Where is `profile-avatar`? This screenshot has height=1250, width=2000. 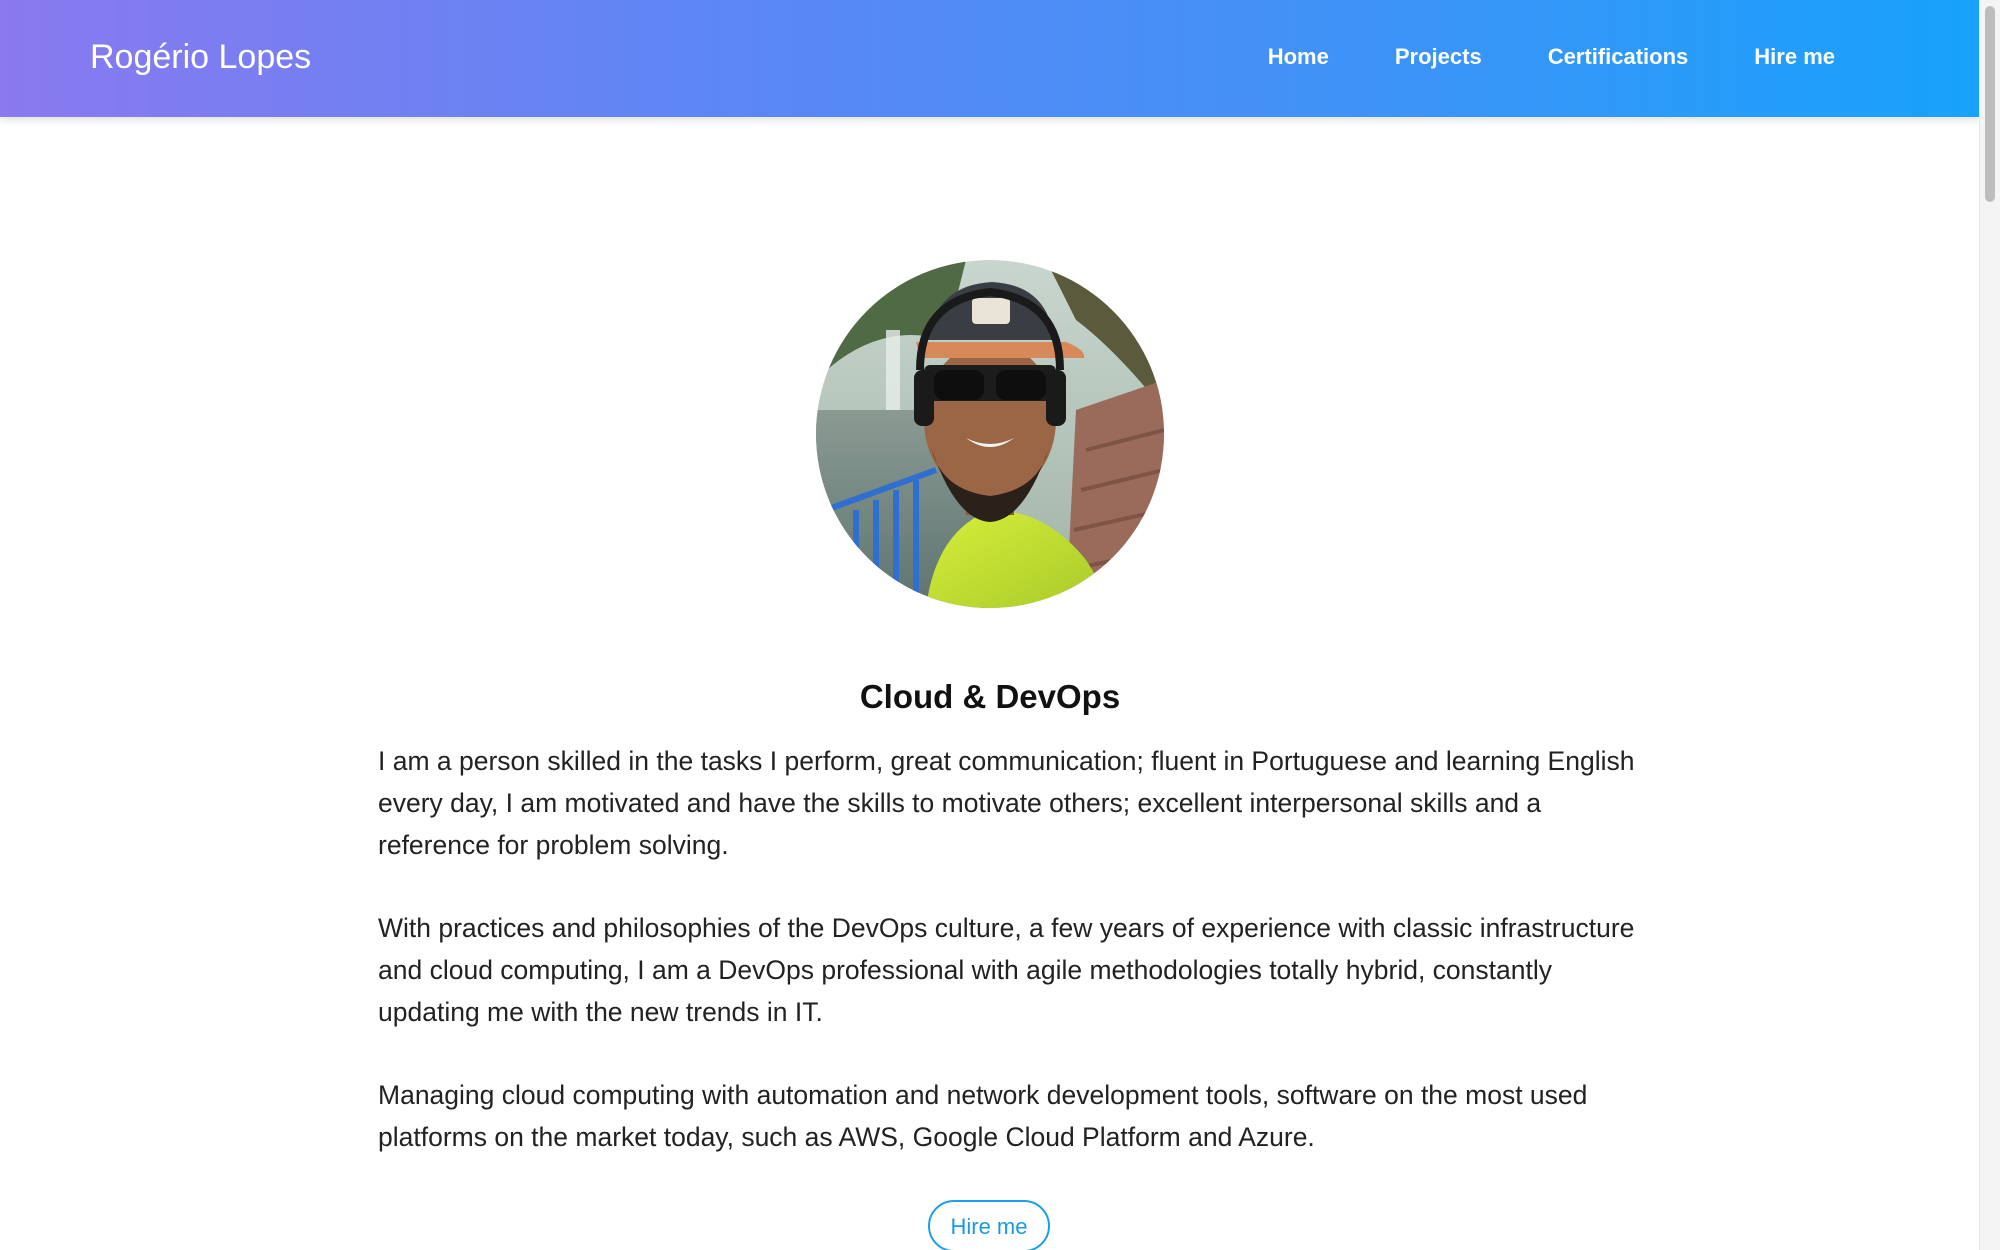
profile-avatar is located at coordinates (990, 434).